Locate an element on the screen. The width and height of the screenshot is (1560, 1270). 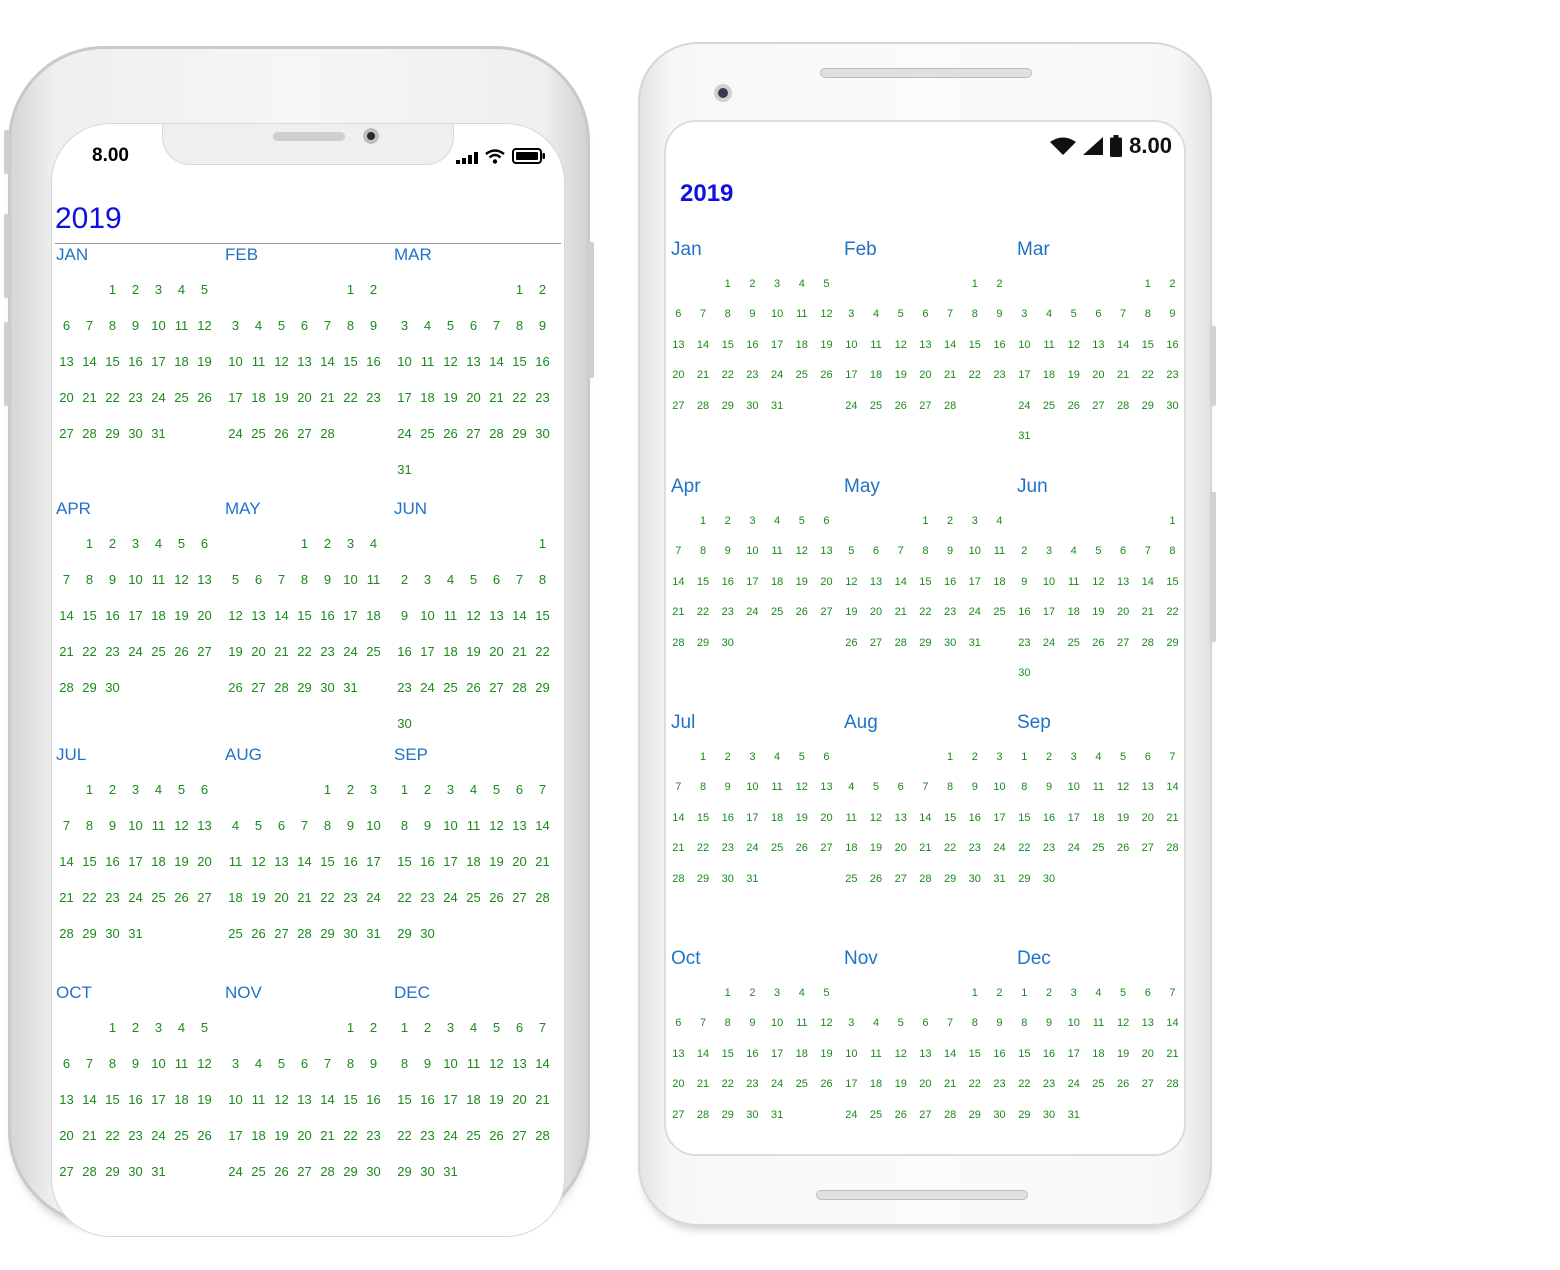
month-name: MAR is located at coordinates (413, 255).